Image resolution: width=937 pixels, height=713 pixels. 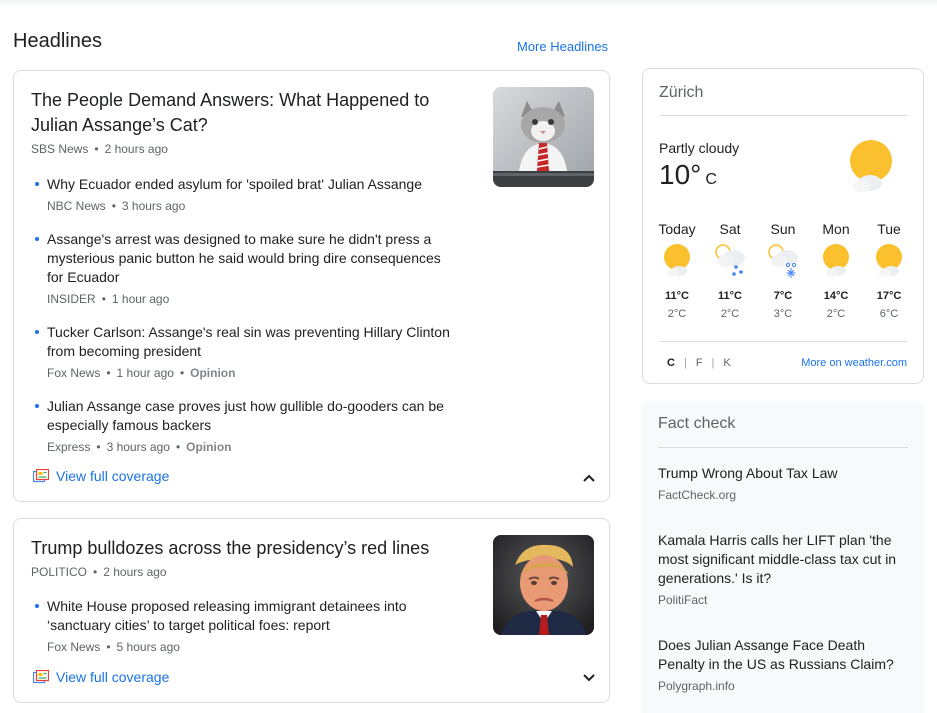 What do you see at coordinates (699, 363) in the screenshot?
I see `unit-fahrenheit-button: F` at bounding box center [699, 363].